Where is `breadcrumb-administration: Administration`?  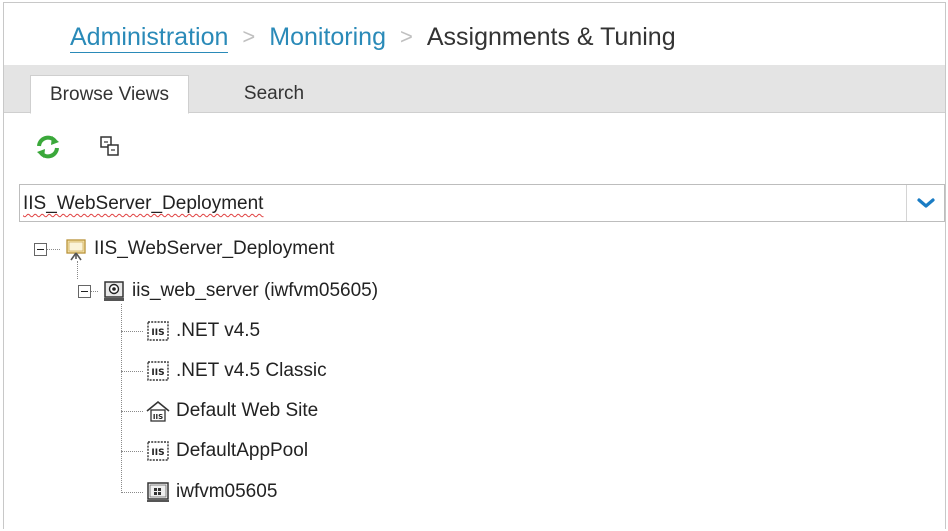 breadcrumb-administration: Administration is located at coordinates (149, 37).